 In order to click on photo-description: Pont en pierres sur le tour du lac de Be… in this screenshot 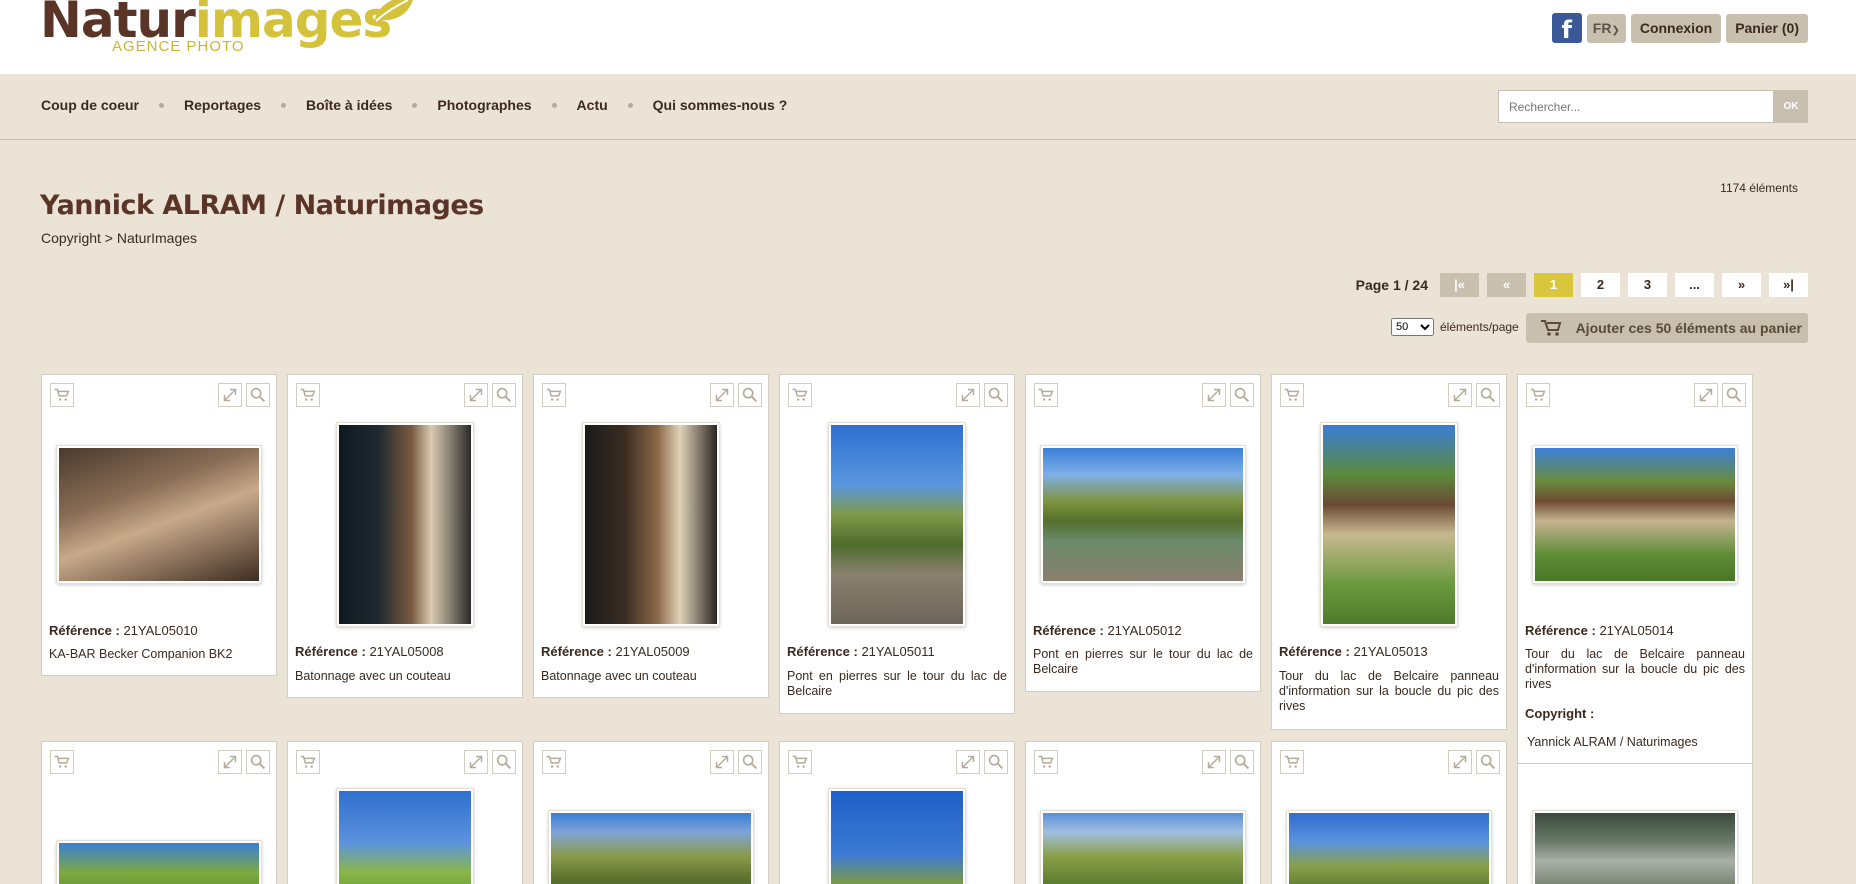, I will do `click(897, 683)`.